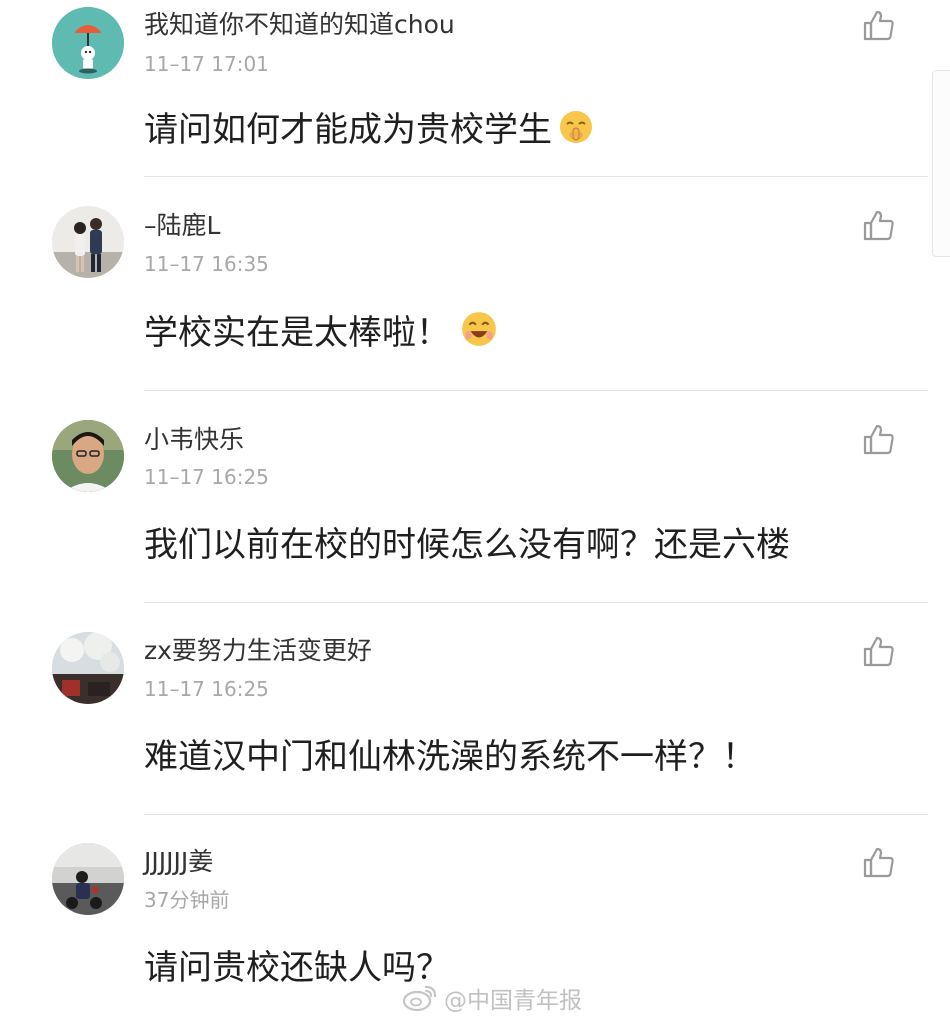 Image resolution: width=950 pixels, height=1022 pixels. Describe the element at coordinates (178, 862) in the screenshot. I see `username: JJJJJJ姜` at that location.